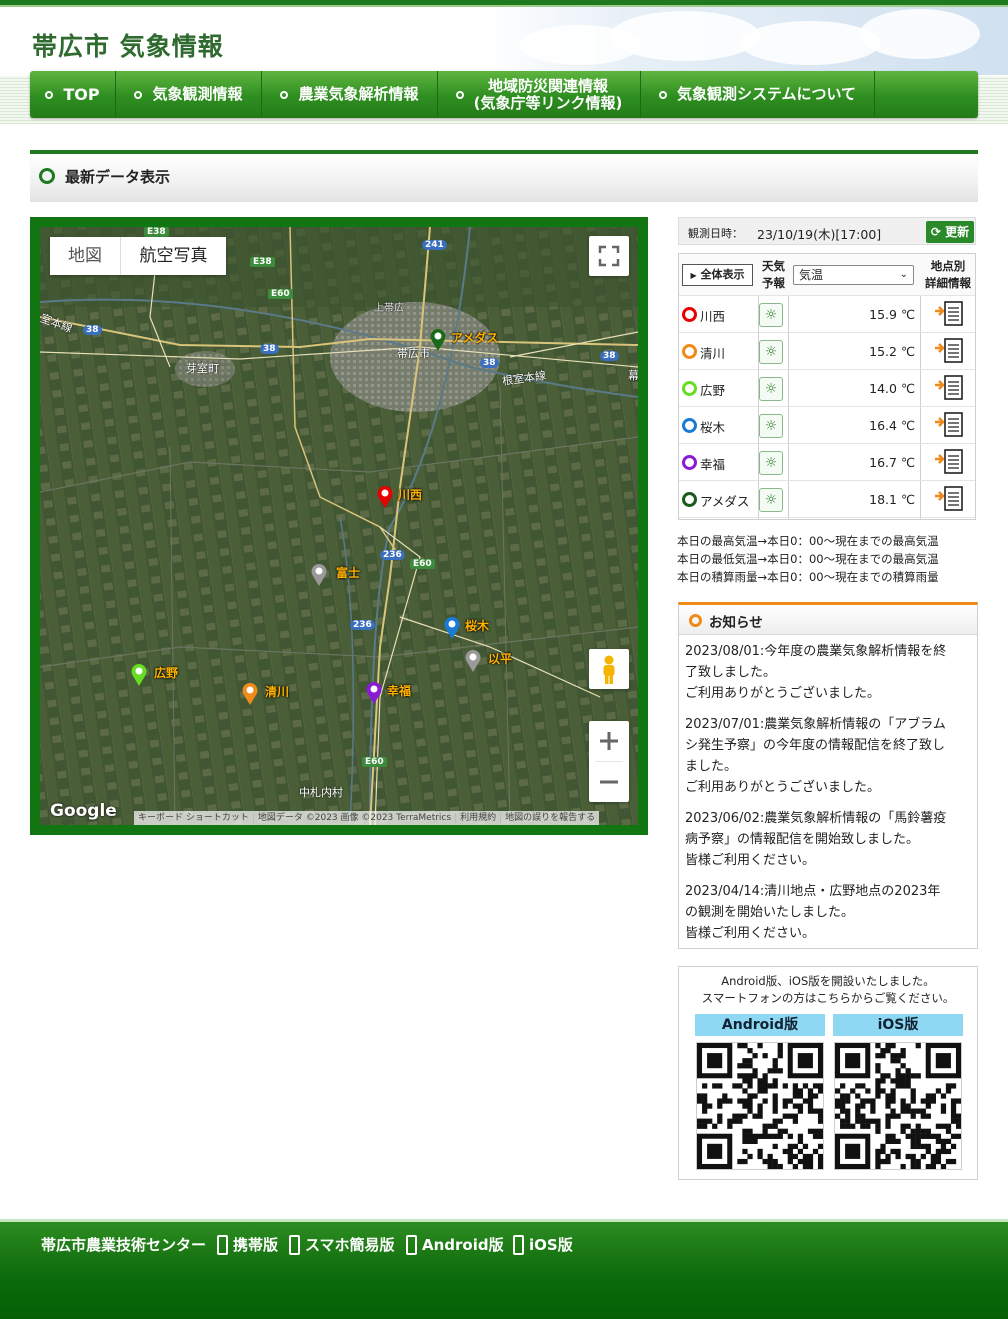 Image resolution: width=1008 pixels, height=1319 pixels. What do you see at coordinates (717, 275) in the screenshot?
I see `show-all-button: ▶ 全体表示` at bounding box center [717, 275].